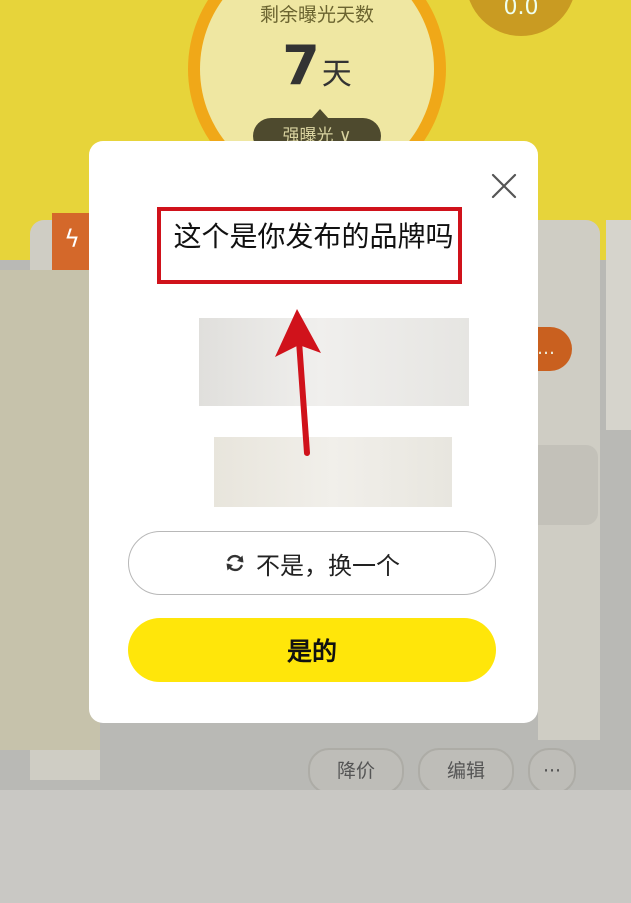 This screenshot has width=631, height=903. Describe the element at coordinates (504, 186) in the screenshot. I see `close-icon` at that location.